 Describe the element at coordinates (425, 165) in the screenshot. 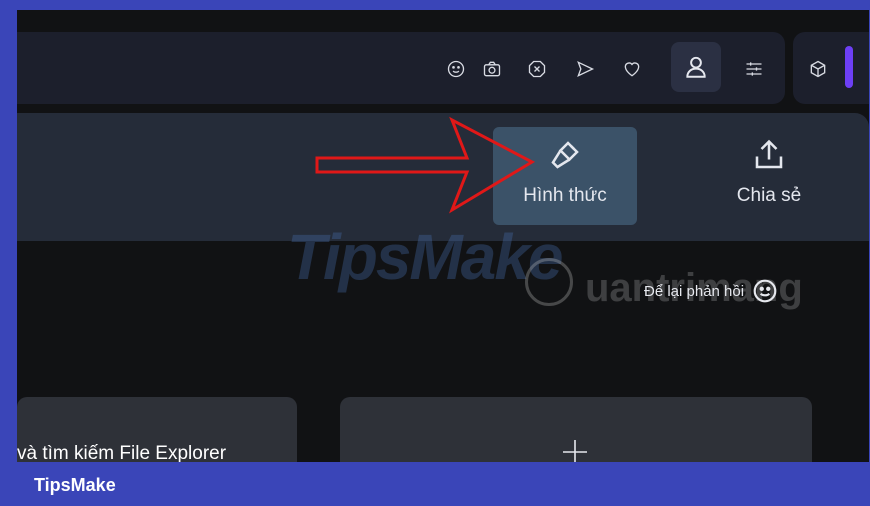

I see `red-arrow-annotation` at that location.